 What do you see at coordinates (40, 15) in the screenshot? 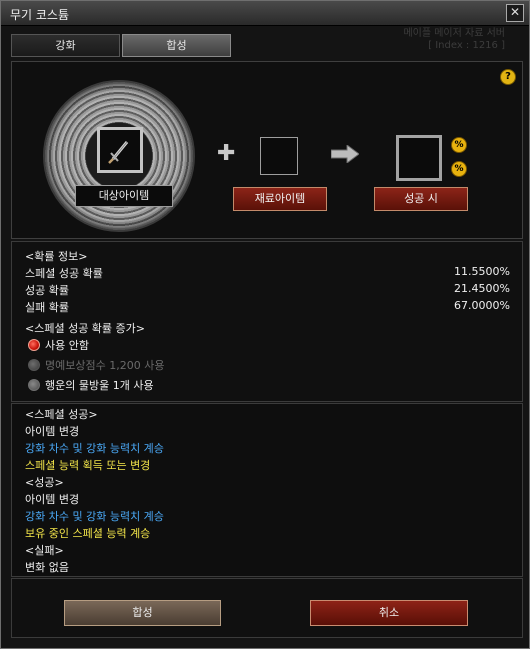
I see `window-title: 무기 코스튬` at bounding box center [40, 15].